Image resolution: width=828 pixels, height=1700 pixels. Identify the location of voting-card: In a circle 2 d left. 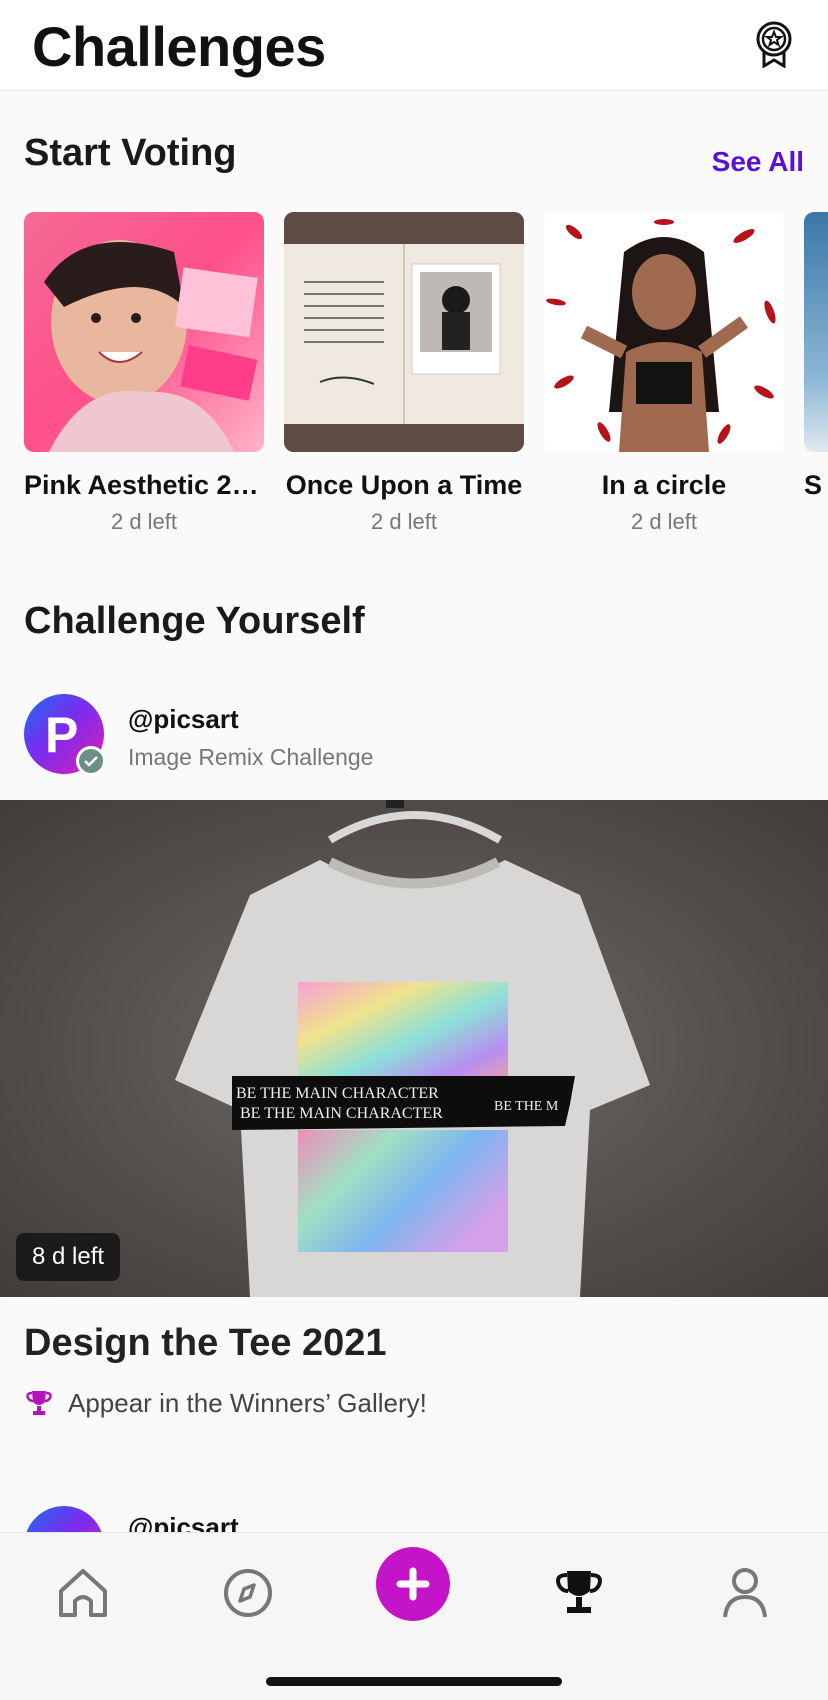
(664, 373).